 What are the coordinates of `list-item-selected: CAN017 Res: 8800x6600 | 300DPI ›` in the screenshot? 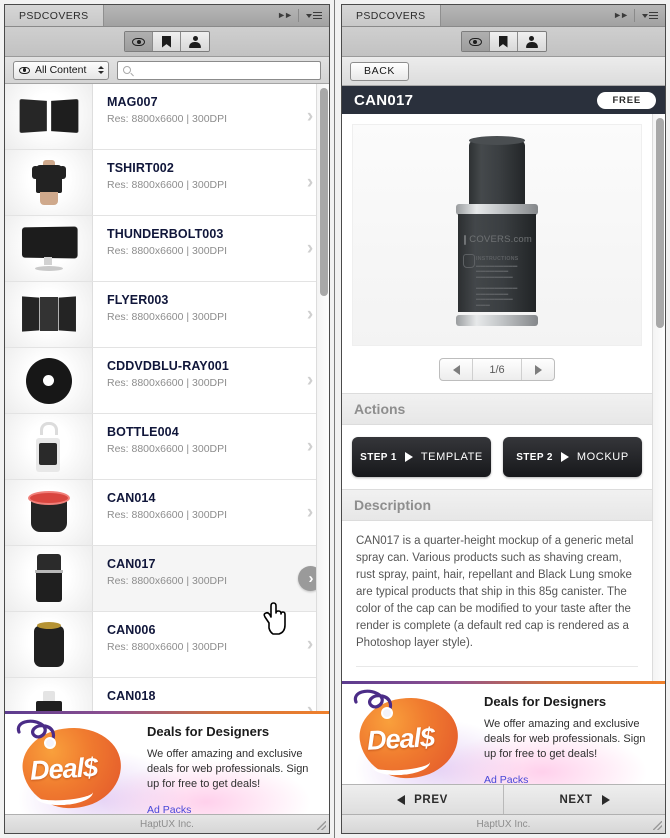 It's located at (167, 579).